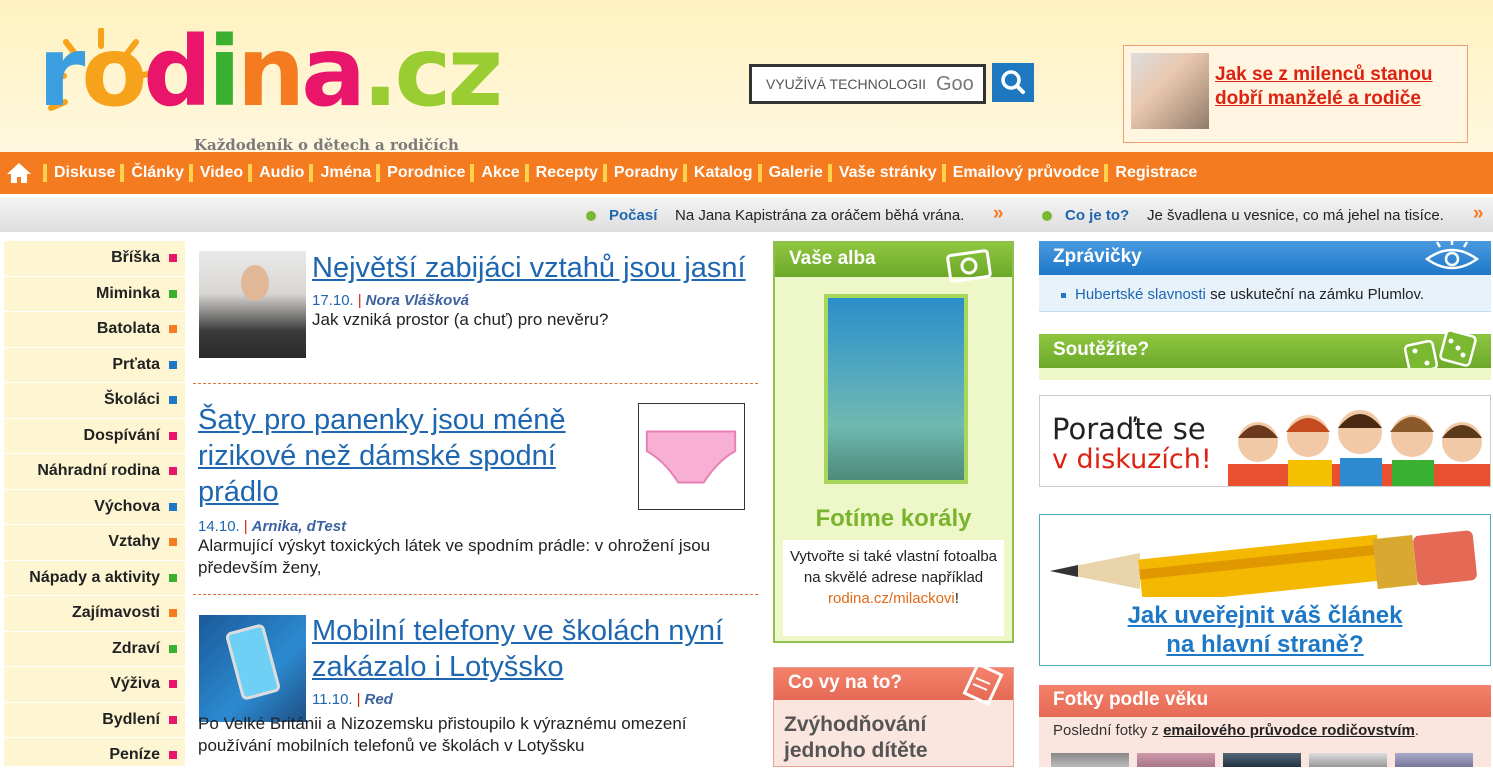  What do you see at coordinates (559, 173) in the screenshot?
I see `nav-item: Recepty` at bounding box center [559, 173].